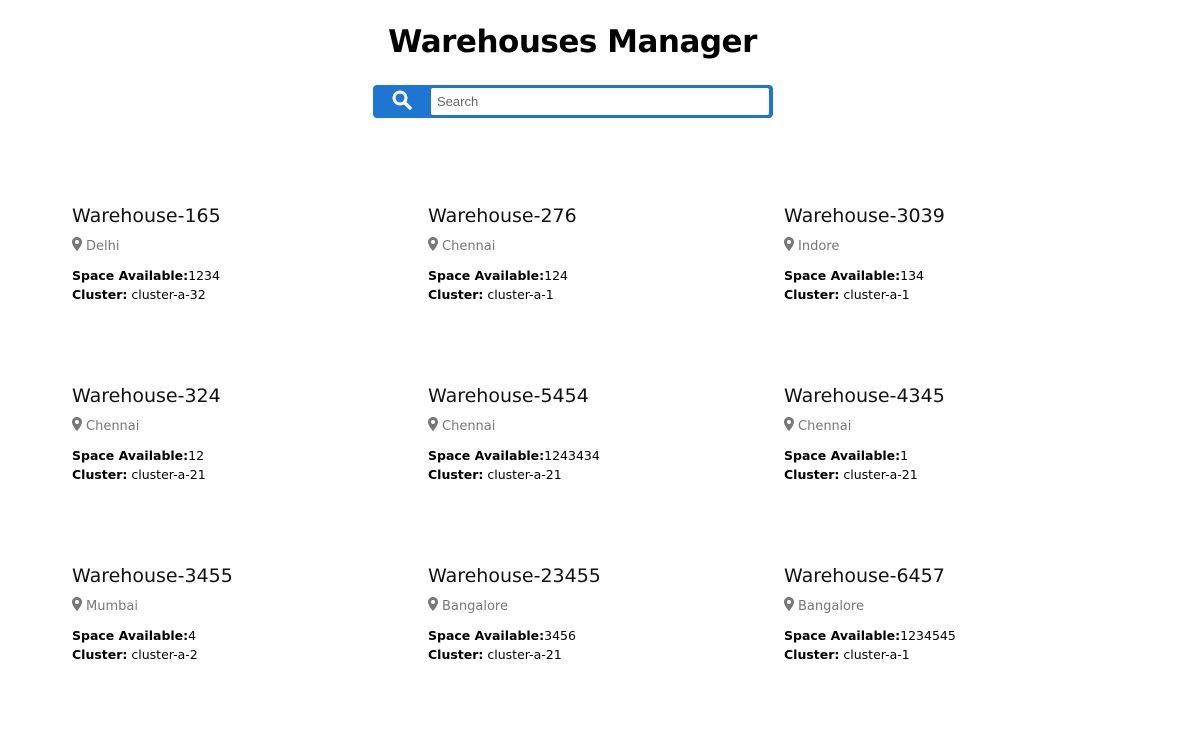  Describe the element at coordinates (556, 275) in the screenshot. I see `space-value: 124` at that location.